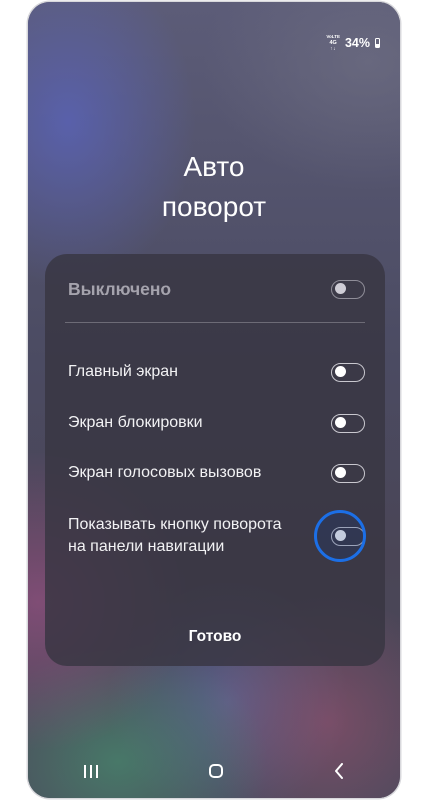  Describe the element at coordinates (214, 206) in the screenshot. I see `title-line-2: поворот` at that location.